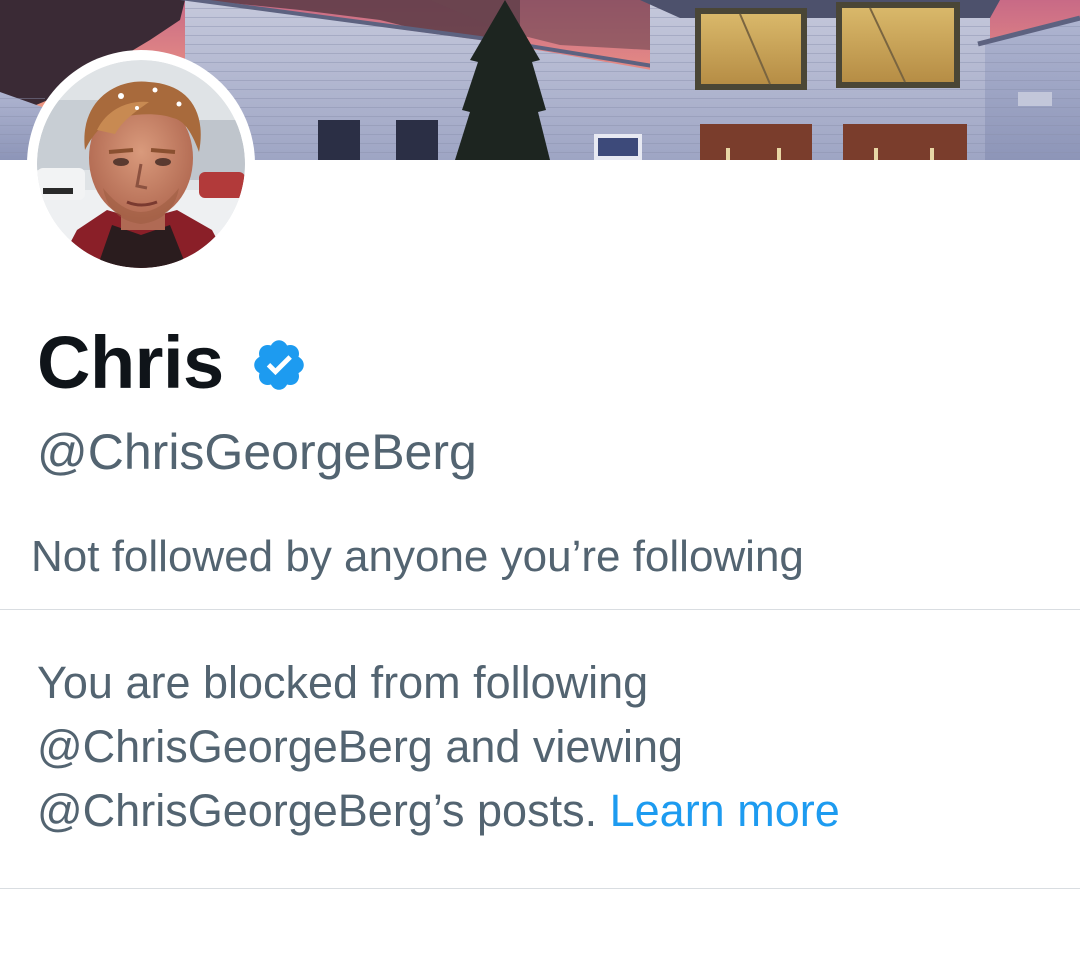 Image resolution: width=1080 pixels, height=978 pixels. Describe the element at coordinates (360, 746) in the screenshot. I see `blocked-notice-line2: @ChrisGeorgeBerg and viewing` at that location.